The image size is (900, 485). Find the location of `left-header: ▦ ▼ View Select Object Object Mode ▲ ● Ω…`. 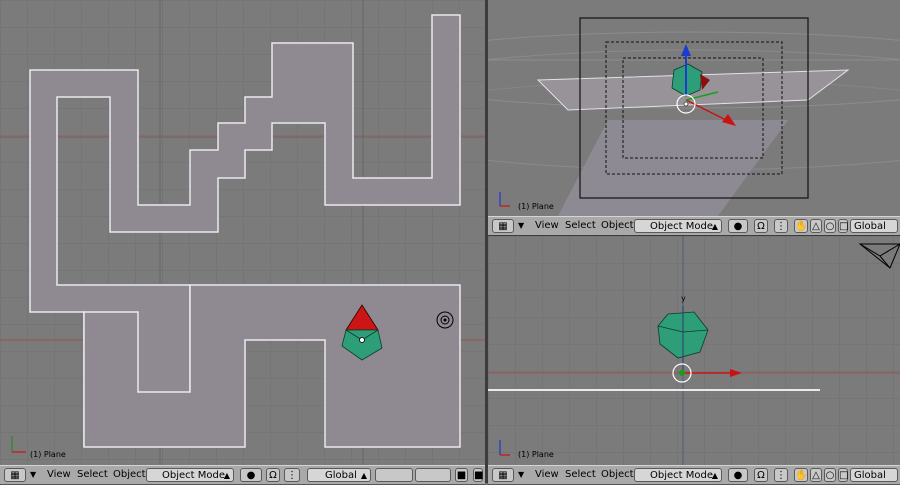

left-header: ▦ ▼ View Select Object Object Mode ▲ ● Ω… is located at coordinates (242, 475).